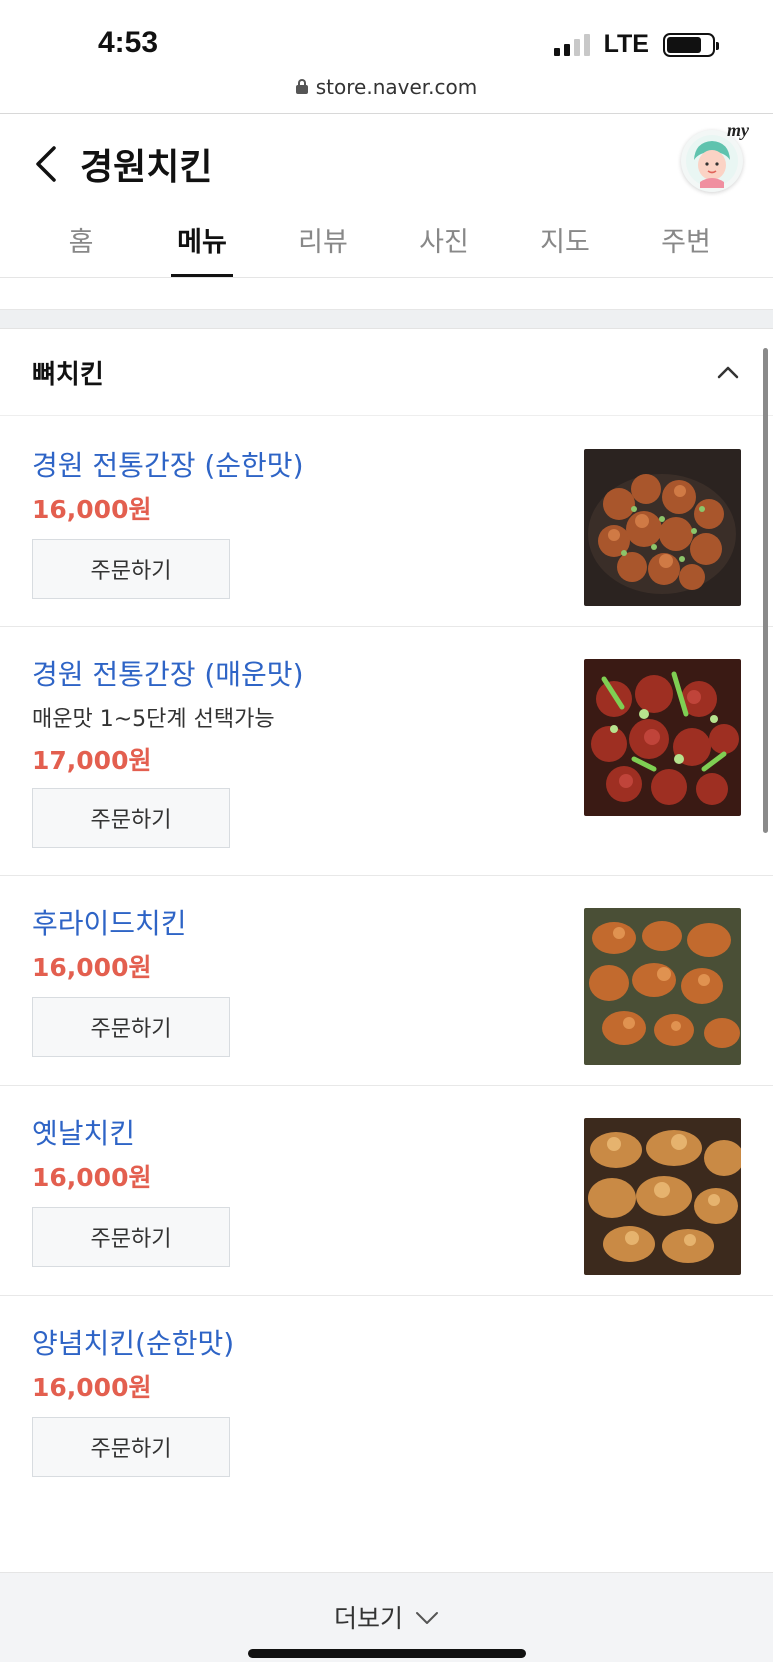 The height and width of the screenshot is (1672, 773). Describe the element at coordinates (92, 760) in the screenshot. I see `menu-item-price: 17,000원` at that location.